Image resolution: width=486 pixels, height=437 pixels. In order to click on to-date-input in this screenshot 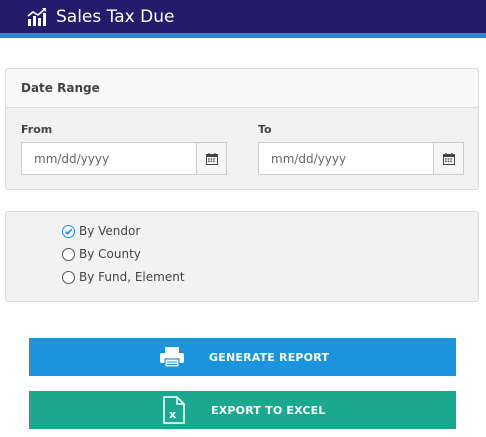, I will do `click(346, 158)`.